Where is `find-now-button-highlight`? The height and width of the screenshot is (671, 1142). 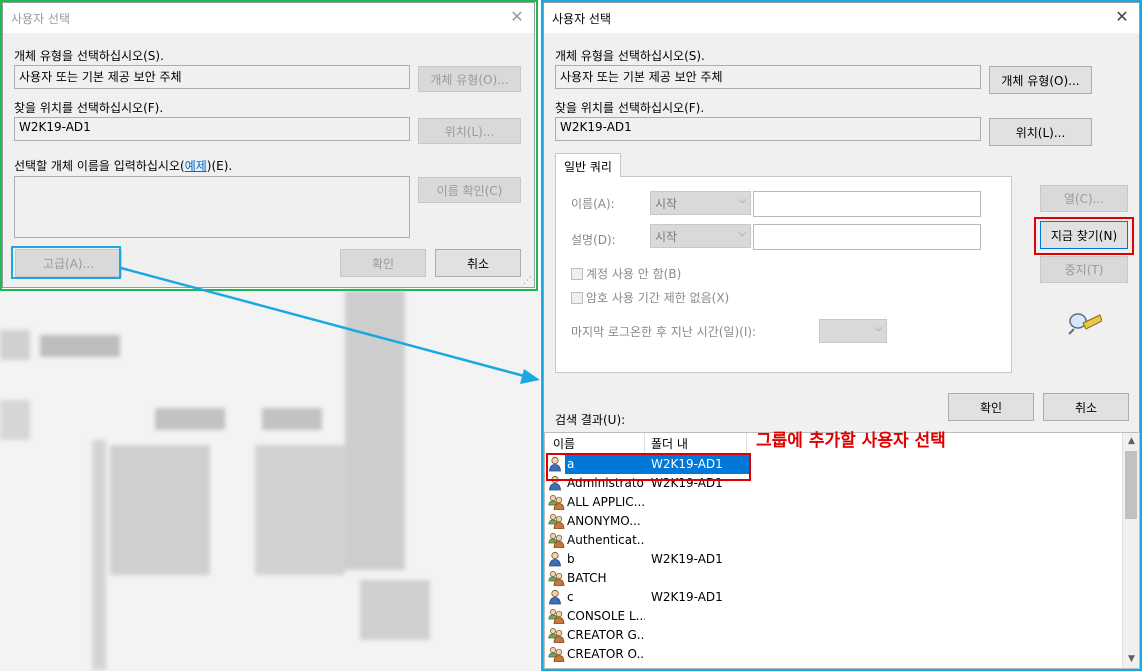 find-now-button-highlight is located at coordinates (1084, 236).